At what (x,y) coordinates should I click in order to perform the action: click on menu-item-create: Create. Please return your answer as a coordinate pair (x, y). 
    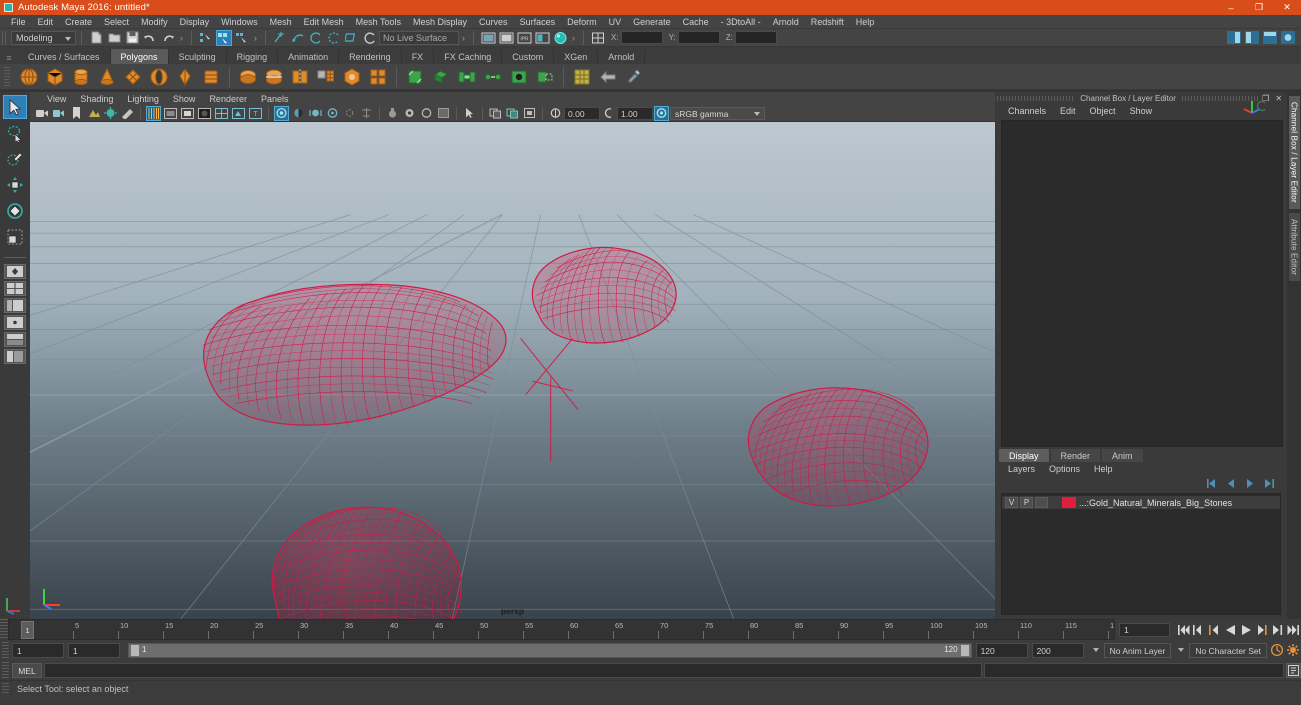
    Looking at the image, I should click on (78, 22).